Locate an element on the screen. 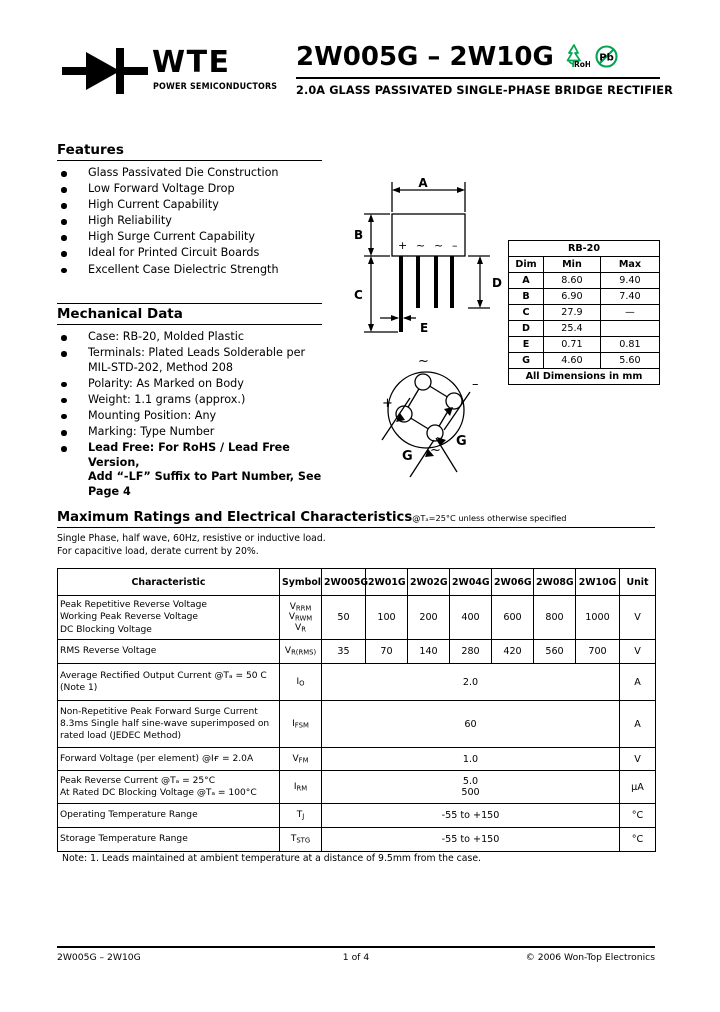 The width and height of the screenshot is (720, 1012). row-value: 100 is located at coordinates (386, 617).